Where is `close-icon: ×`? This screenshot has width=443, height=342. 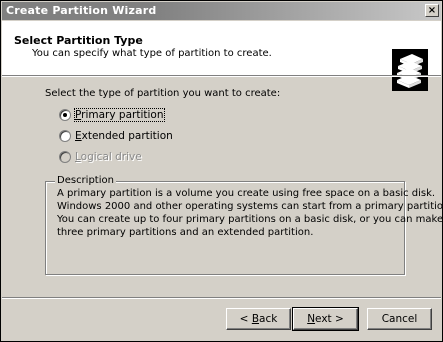
close-icon: × is located at coordinates (432, 10).